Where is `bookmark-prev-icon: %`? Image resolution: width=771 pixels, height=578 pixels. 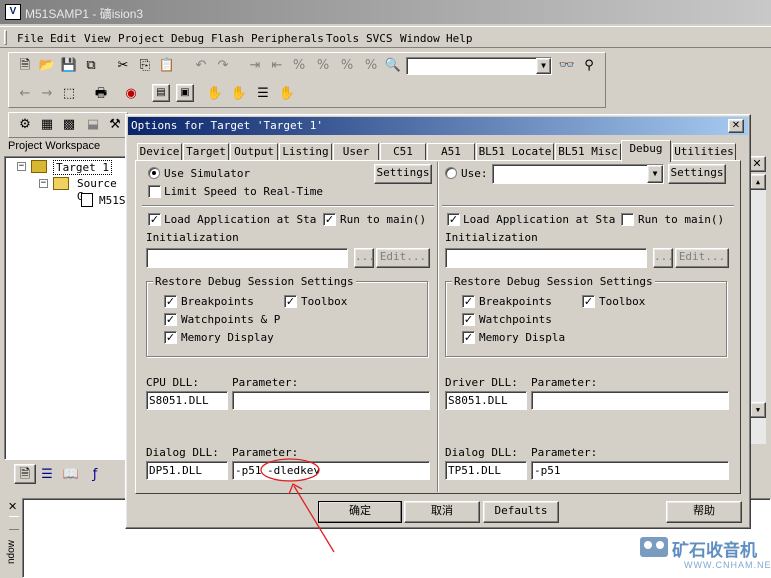 bookmark-prev-icon: % is located at coordinates (323, 65).